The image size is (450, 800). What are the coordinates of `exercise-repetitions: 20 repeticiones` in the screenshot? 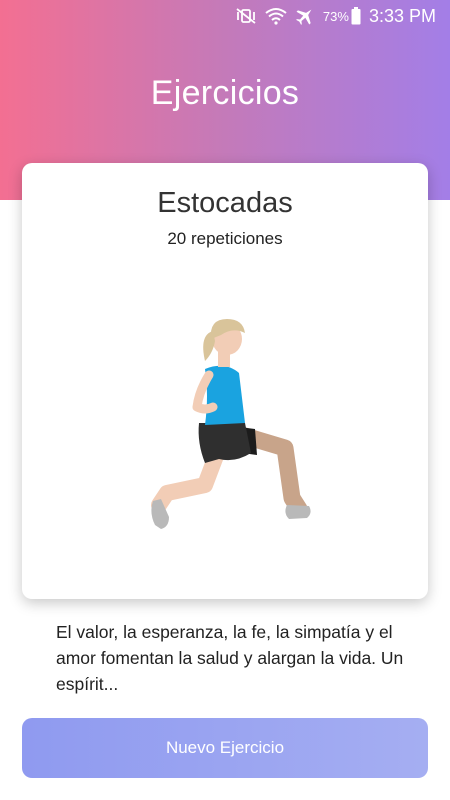 It's located at (225, 238).